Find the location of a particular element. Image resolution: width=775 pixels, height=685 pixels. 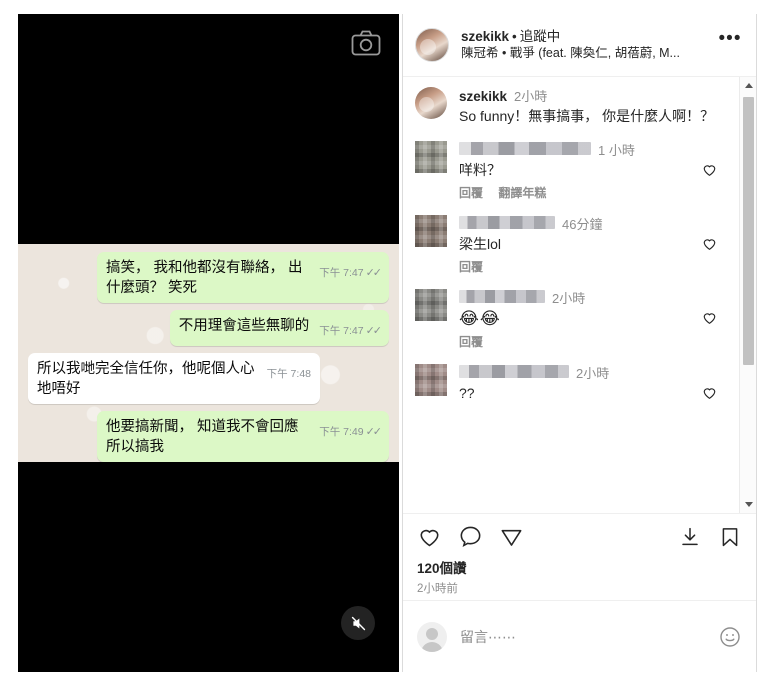

add-comment-bar is located at coordinates (579, 636).